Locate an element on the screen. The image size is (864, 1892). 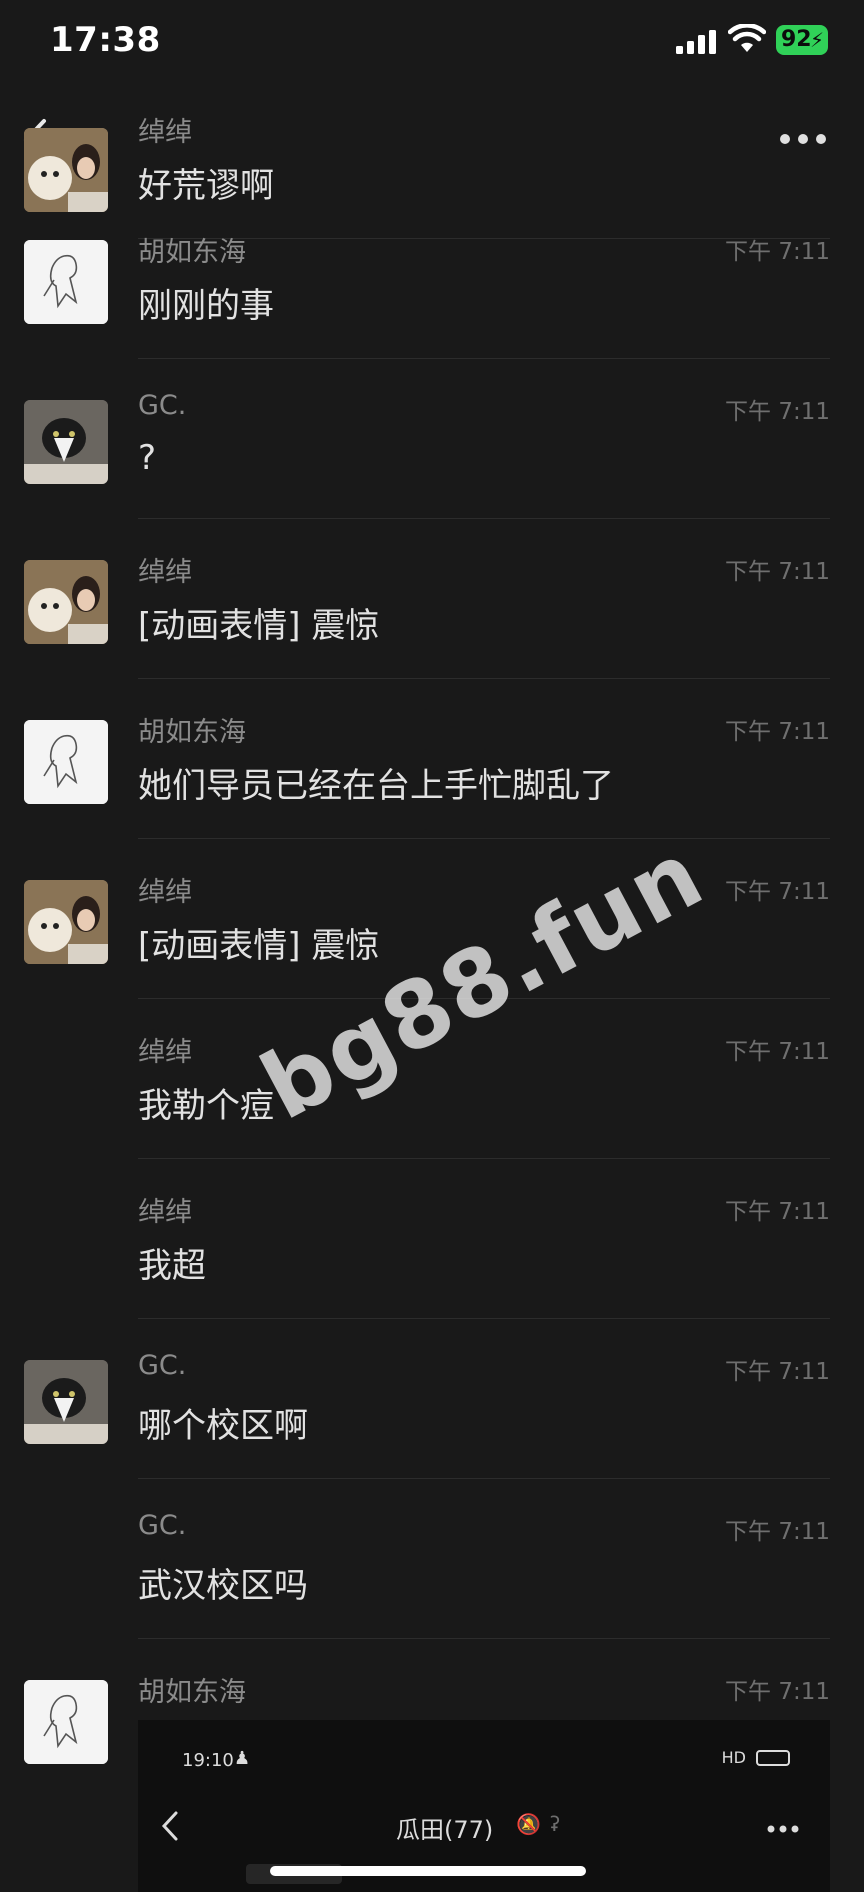
qq-penguin-icon: ♟ is located at coordinates (242, 1758).